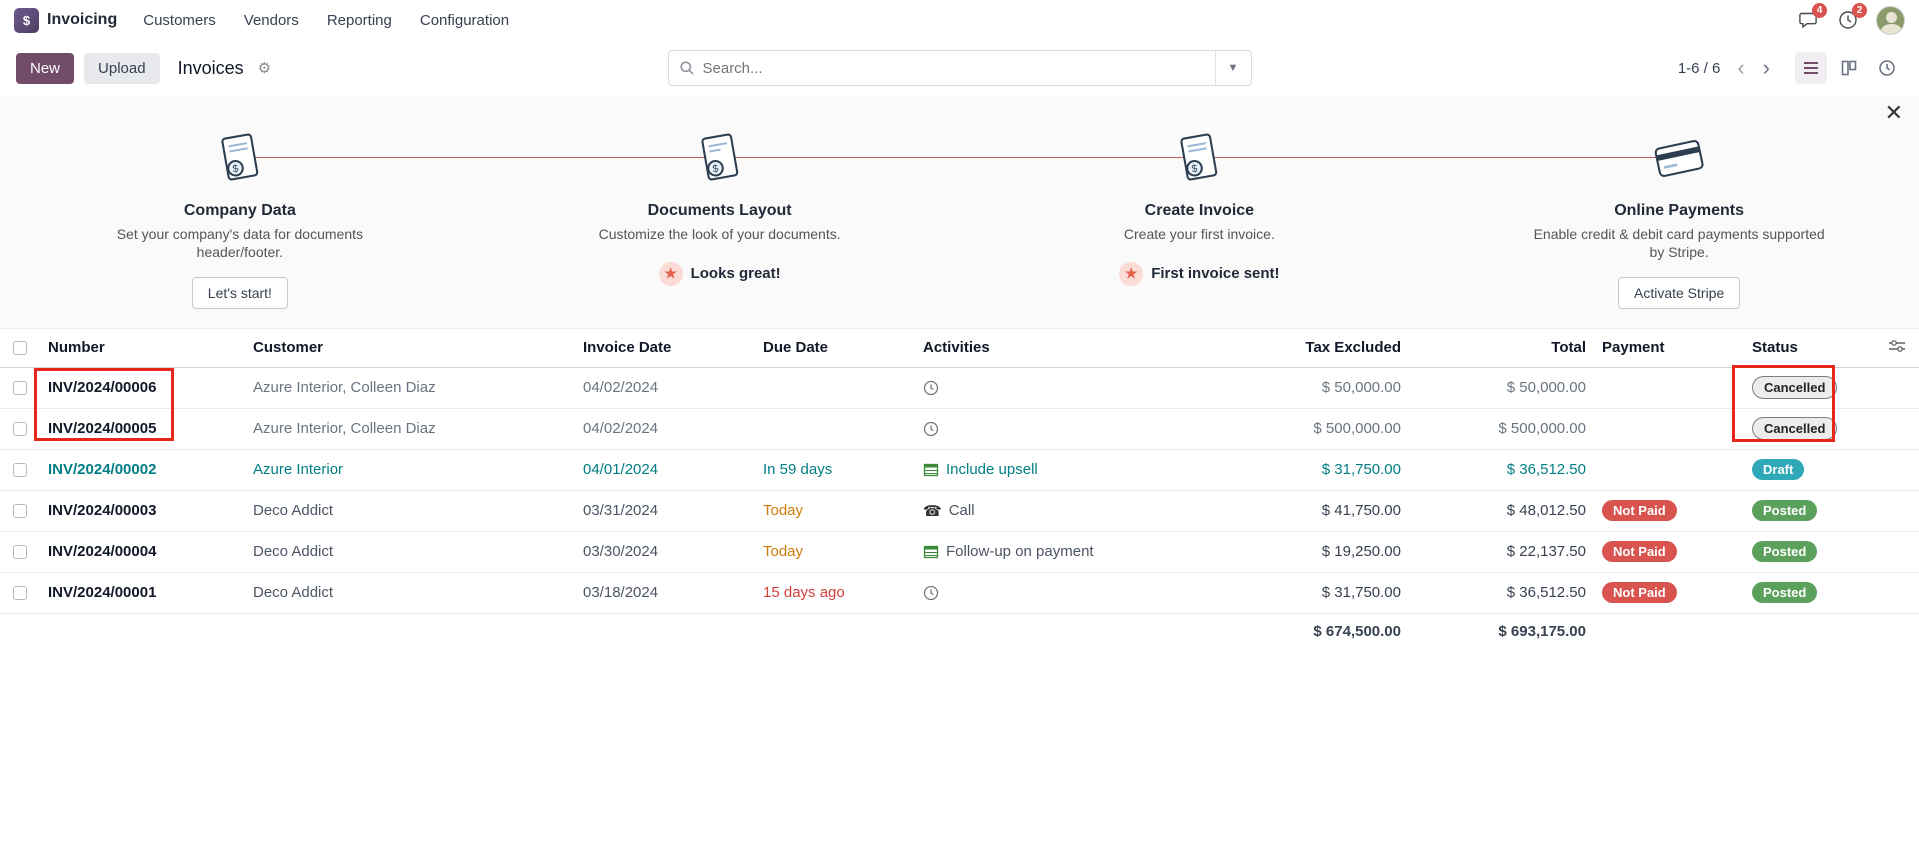 This screenshot has width=1919, height=858. What do you see at coordinates (1287, 388) in the screenshot?
I see `tax-excluded-cell: $ 50,000.00` at bounding box center [1287, 388].